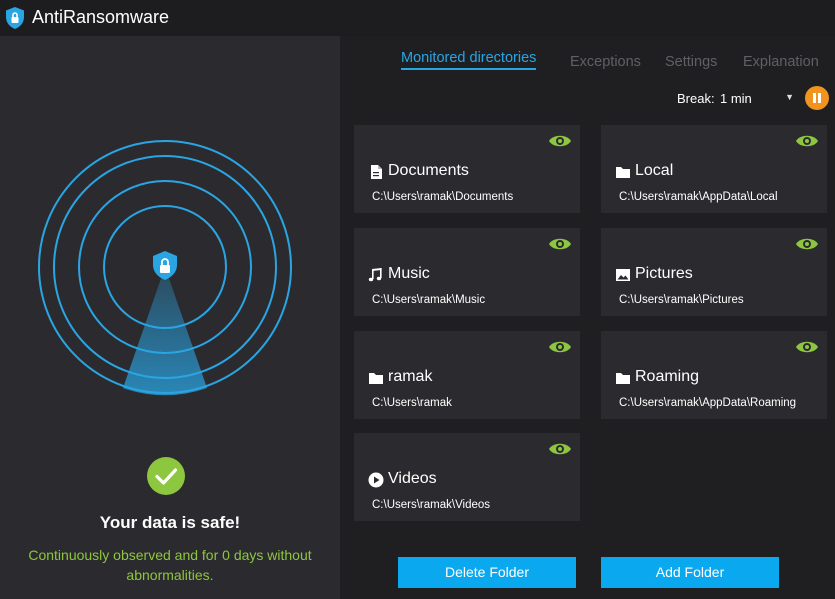 Image resolution: width=835 pixels, height=599 pixels. Describe the element at coordinates (605, 62) in the screenshot. I see `tab-exceptions: Exceptions` at that location.